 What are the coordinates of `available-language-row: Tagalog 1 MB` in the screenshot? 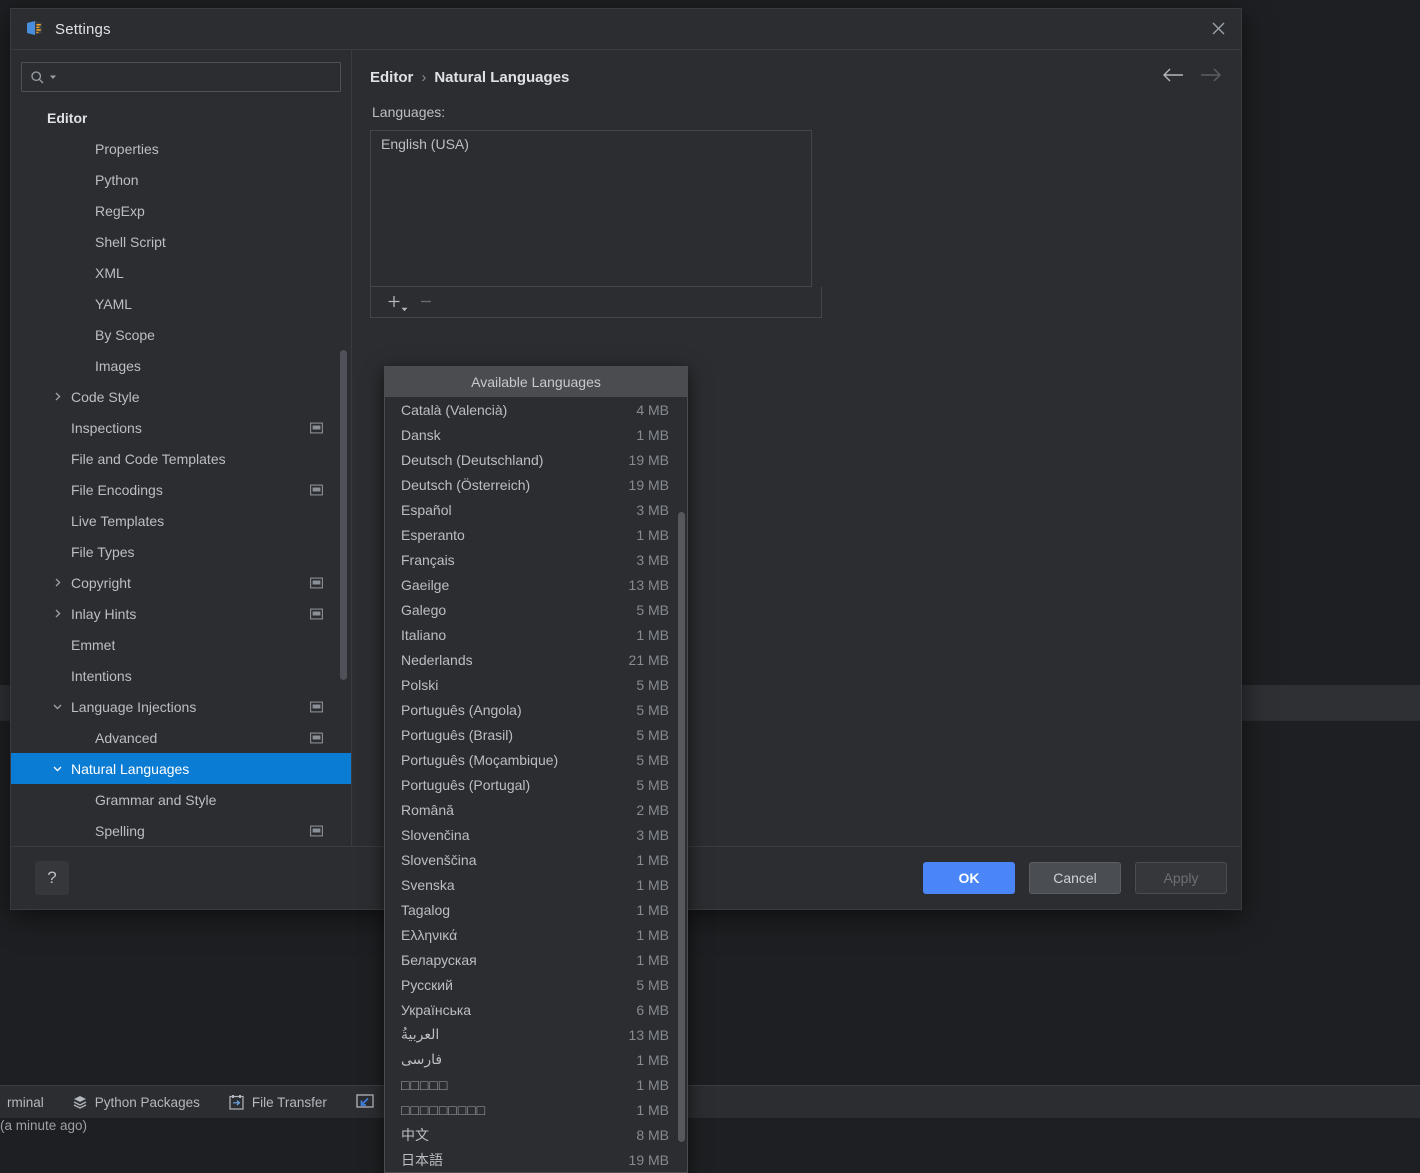 It's located at (536, 909).